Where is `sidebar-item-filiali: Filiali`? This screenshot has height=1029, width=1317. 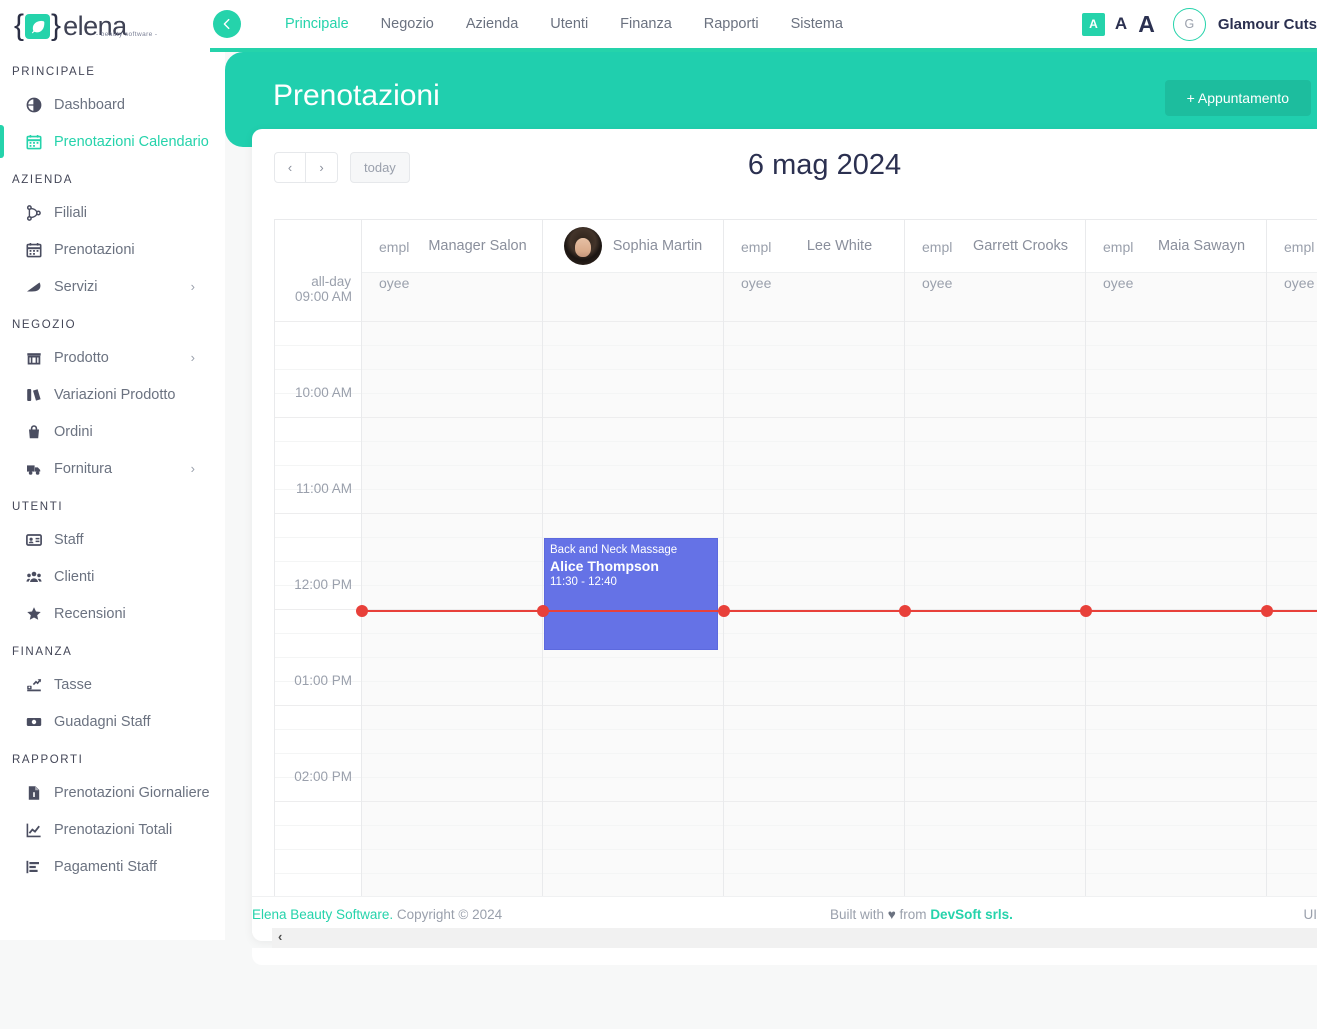
sidebar-item-filiali: Filiali is located at coordinates (112, 212).